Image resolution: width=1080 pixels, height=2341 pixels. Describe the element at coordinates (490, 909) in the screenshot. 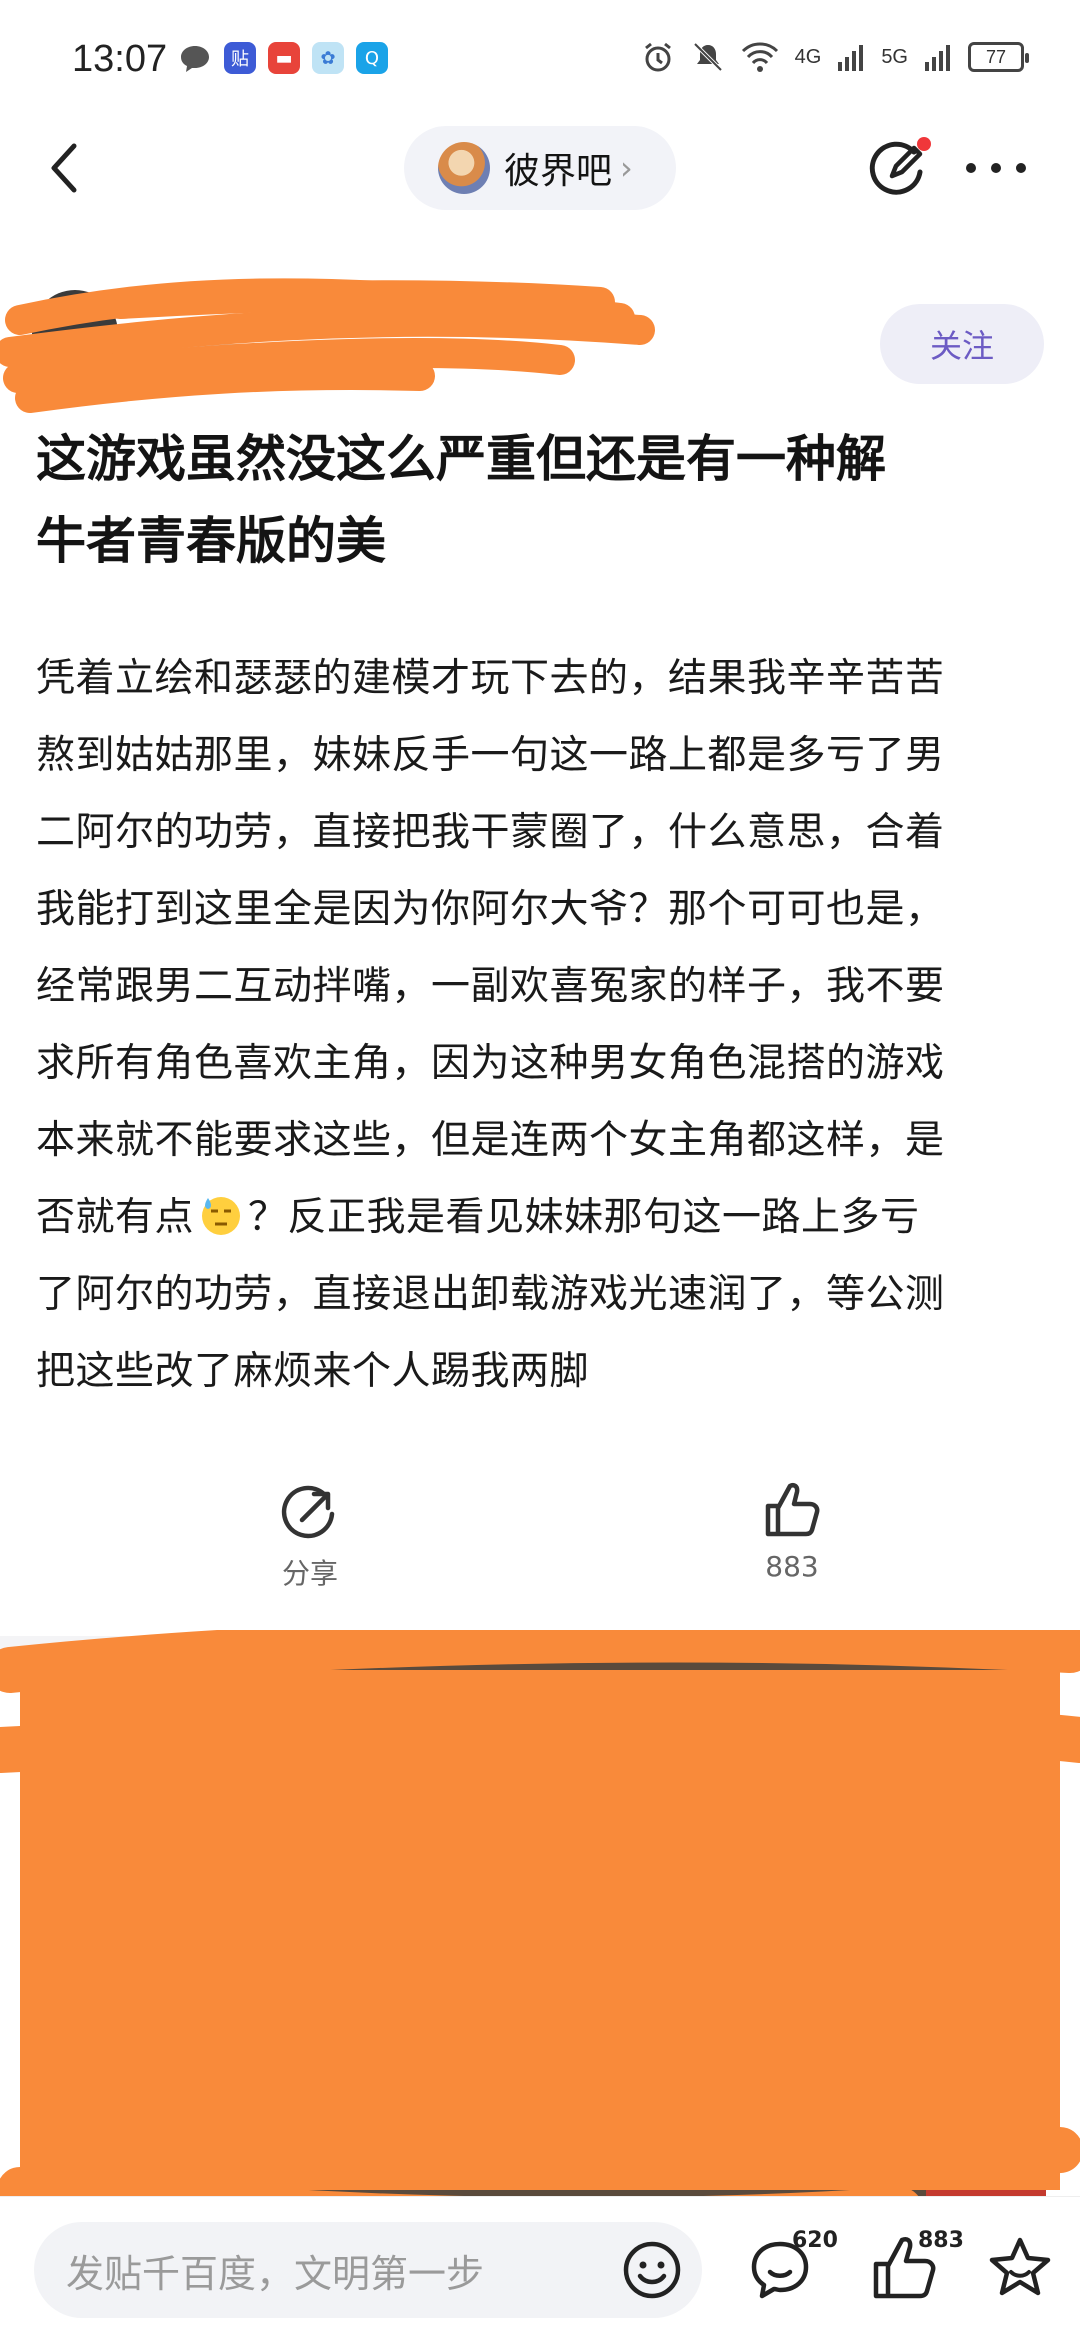

I see `post-body-line: 我能打到这里全是因为你阿尔大爷？那个可可也是，` at that location.